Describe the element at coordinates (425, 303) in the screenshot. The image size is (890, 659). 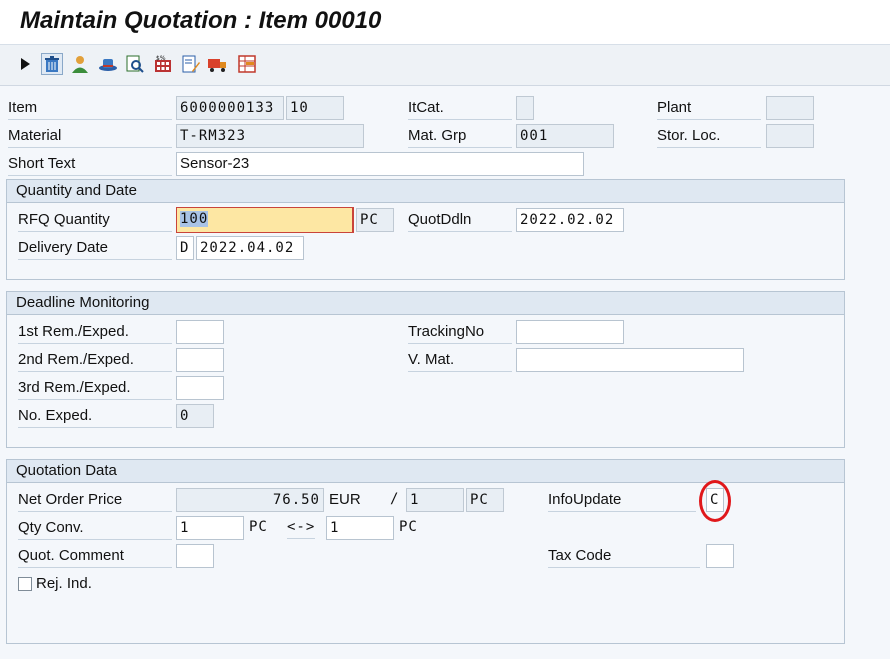
I see `deadline-monitoring-title: Deadline Monitoring` at that location.